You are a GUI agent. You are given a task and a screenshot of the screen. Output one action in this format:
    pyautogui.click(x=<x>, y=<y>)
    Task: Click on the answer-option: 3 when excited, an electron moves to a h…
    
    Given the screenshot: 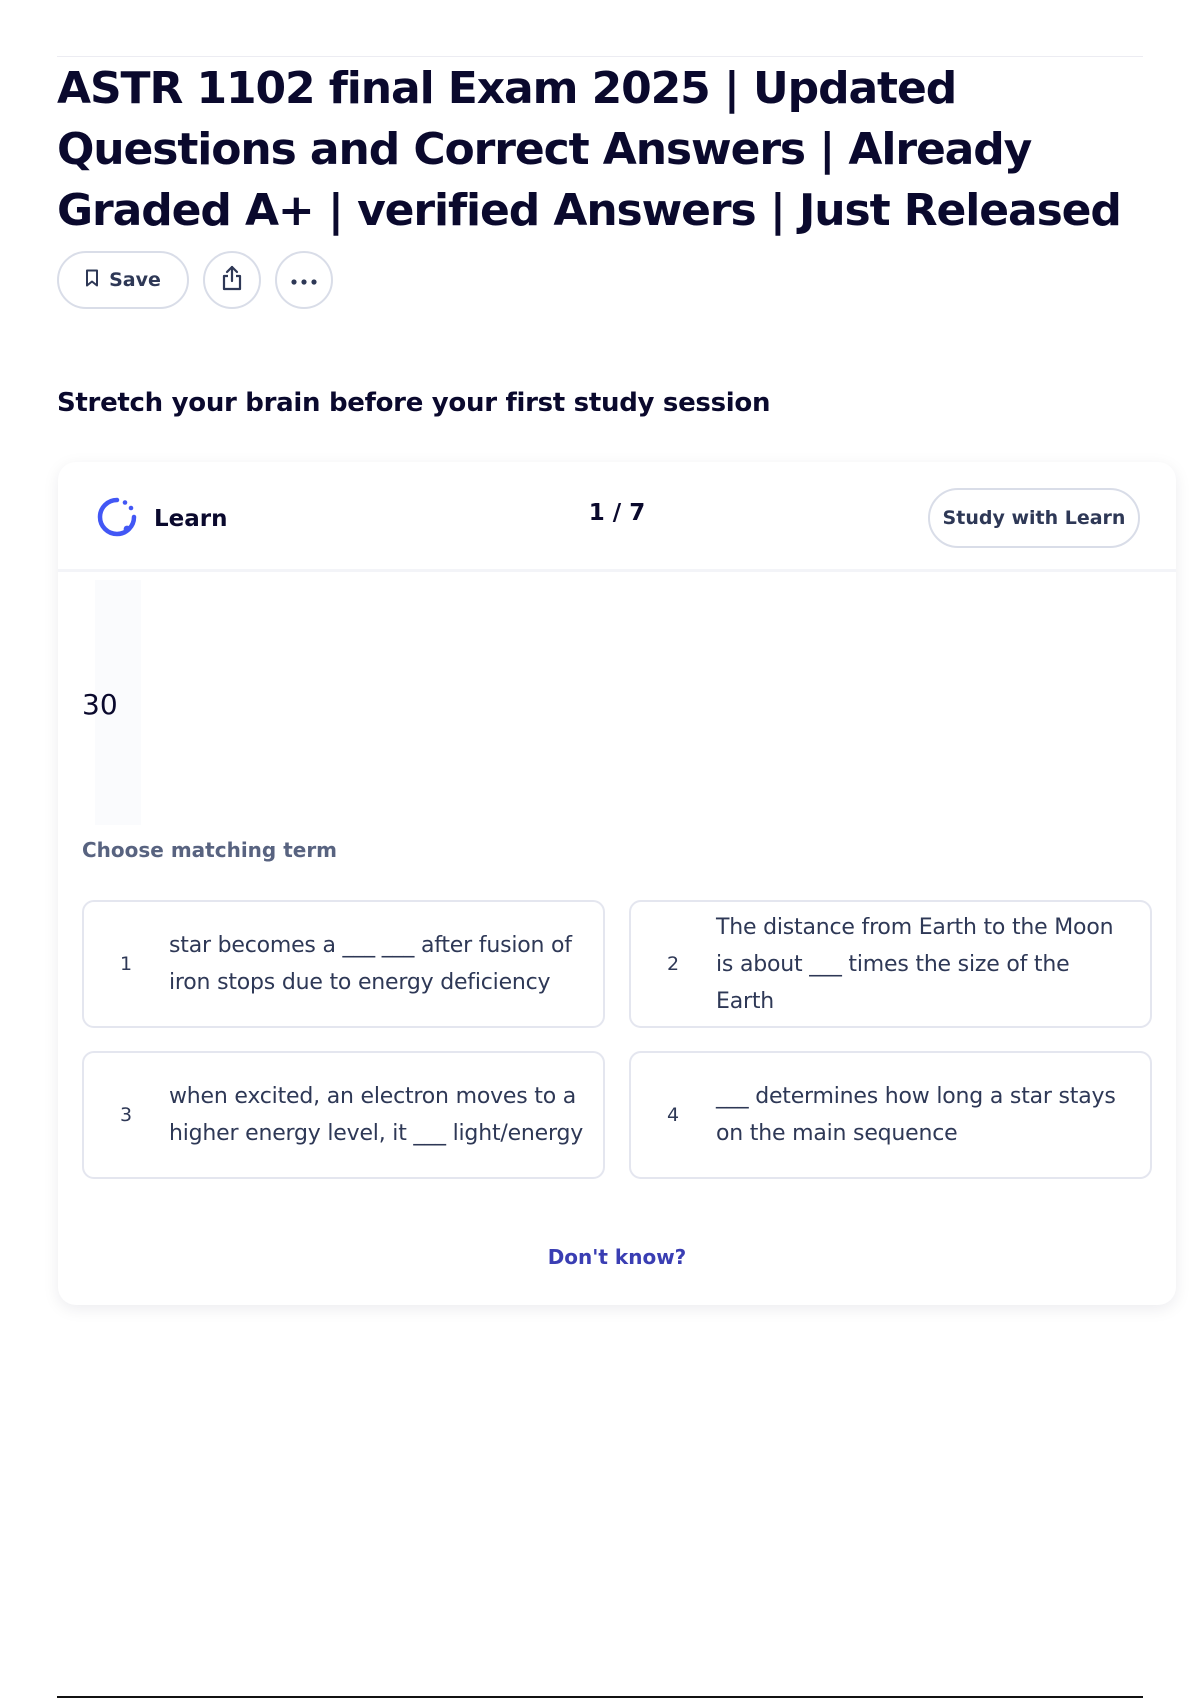 What is the action you would take?
    pyautogui.click(x=343, y=1115)
    